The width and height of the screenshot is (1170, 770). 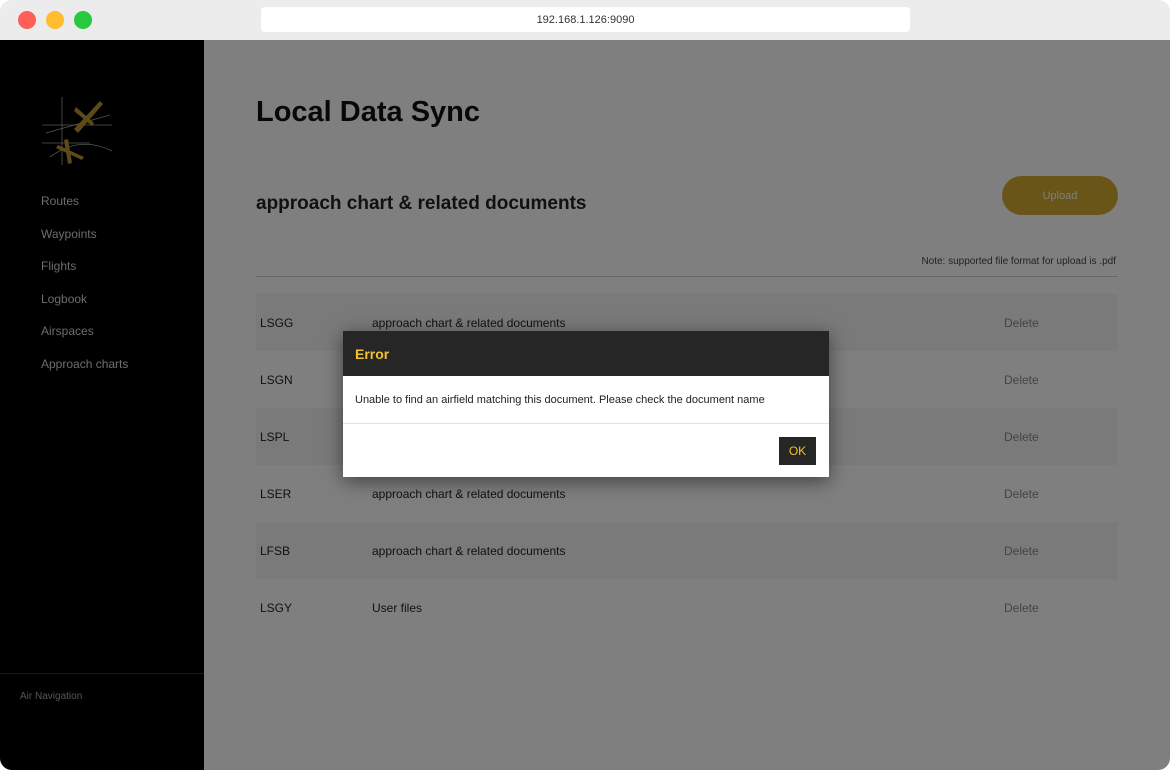 I want to click on address-bar: 192.168.1.126:9090, so click(x=585, y=19).